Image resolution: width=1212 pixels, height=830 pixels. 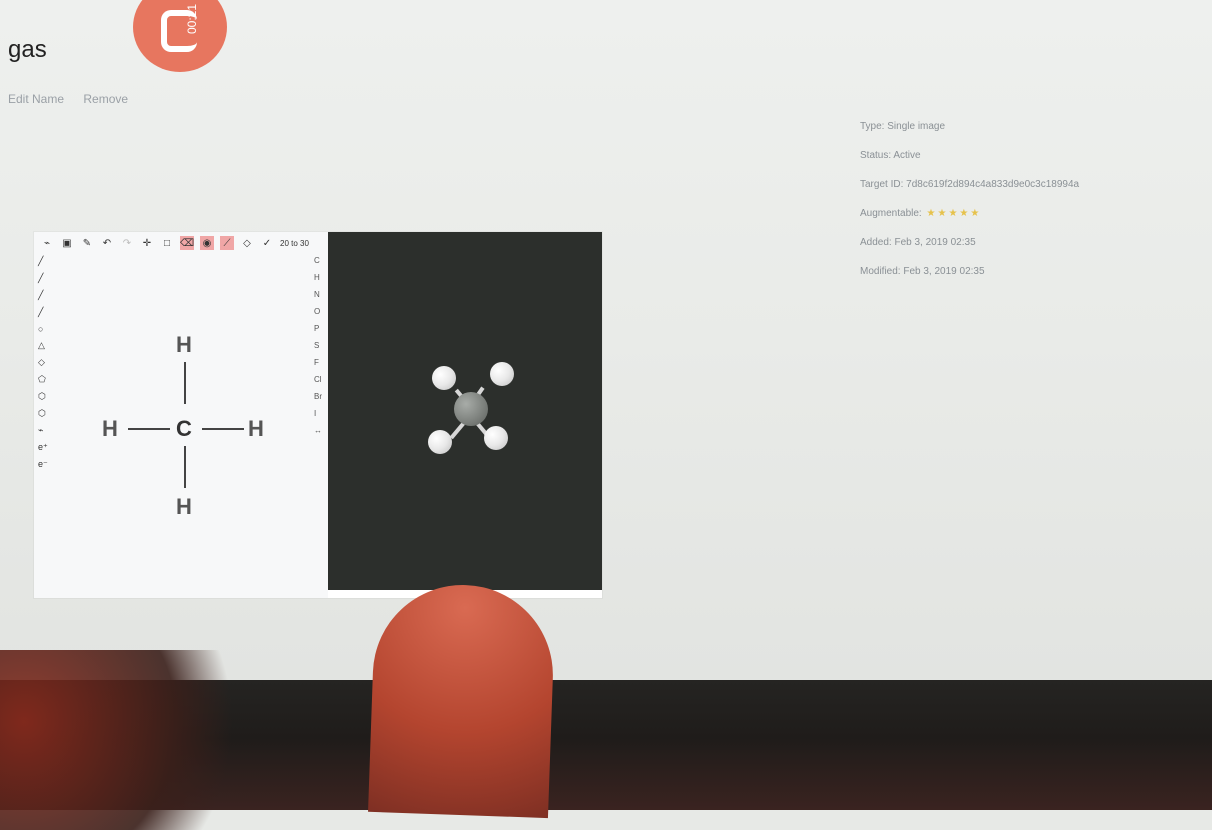 I want to click on circle-ring-icon: ○, so click(x=46, y=329).